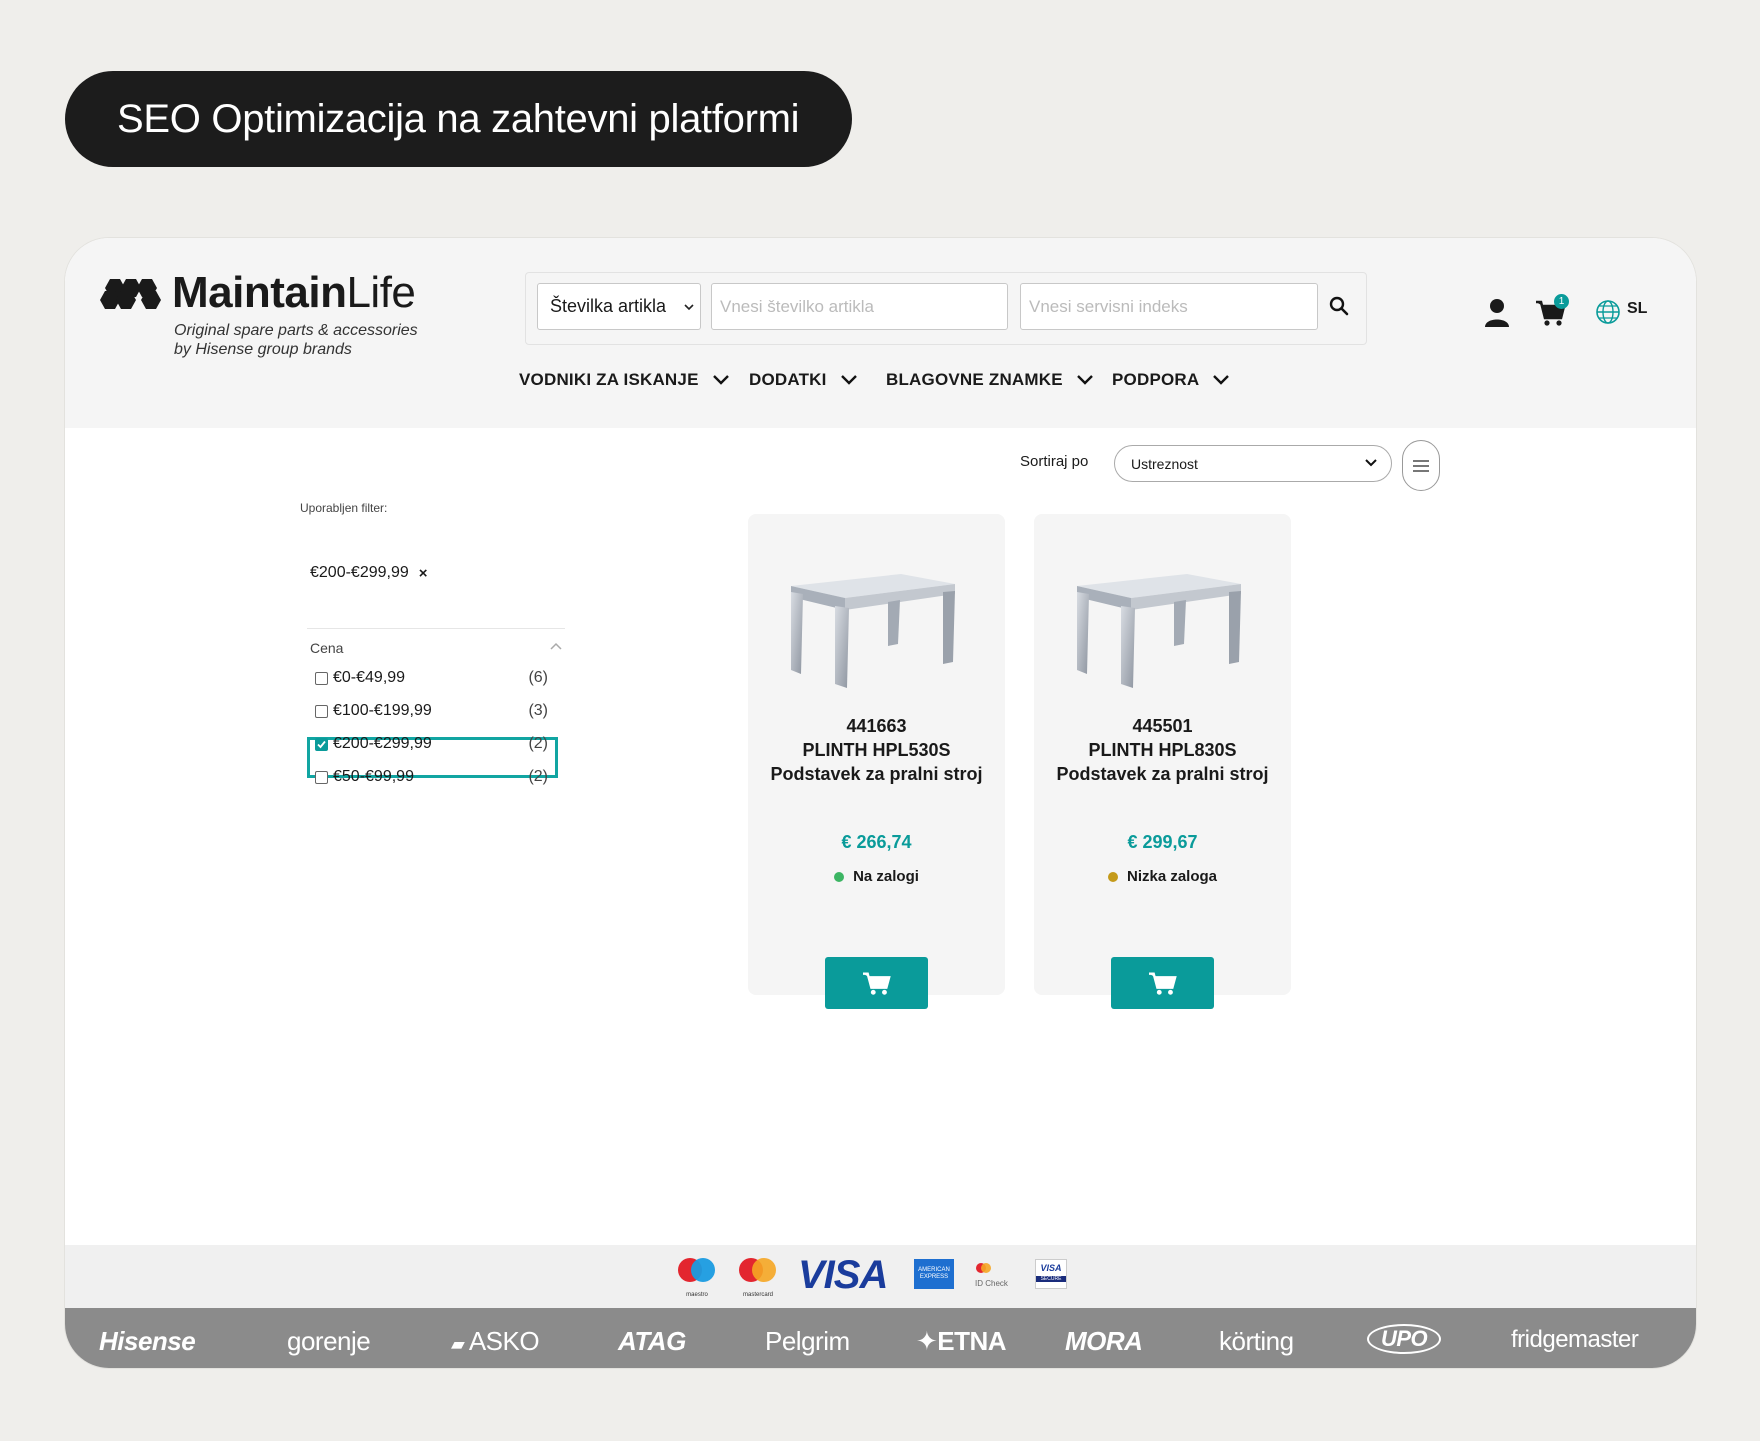  What do you see at coordinates (294, 292) in the screenshot?
I see `logo-text: MaintainLife` at bounding box center [294, 292].